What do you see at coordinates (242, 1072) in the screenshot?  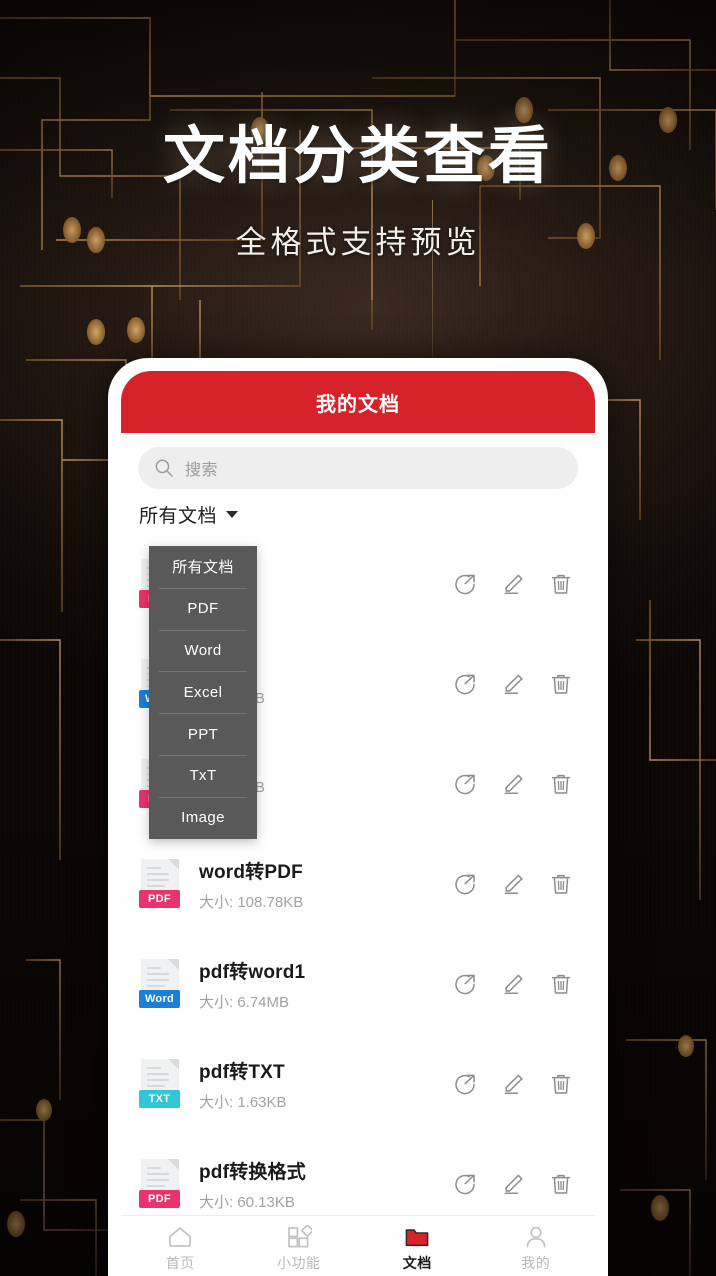 I see `file-name: pdf转TXT` at bounding box center [242, 1072].